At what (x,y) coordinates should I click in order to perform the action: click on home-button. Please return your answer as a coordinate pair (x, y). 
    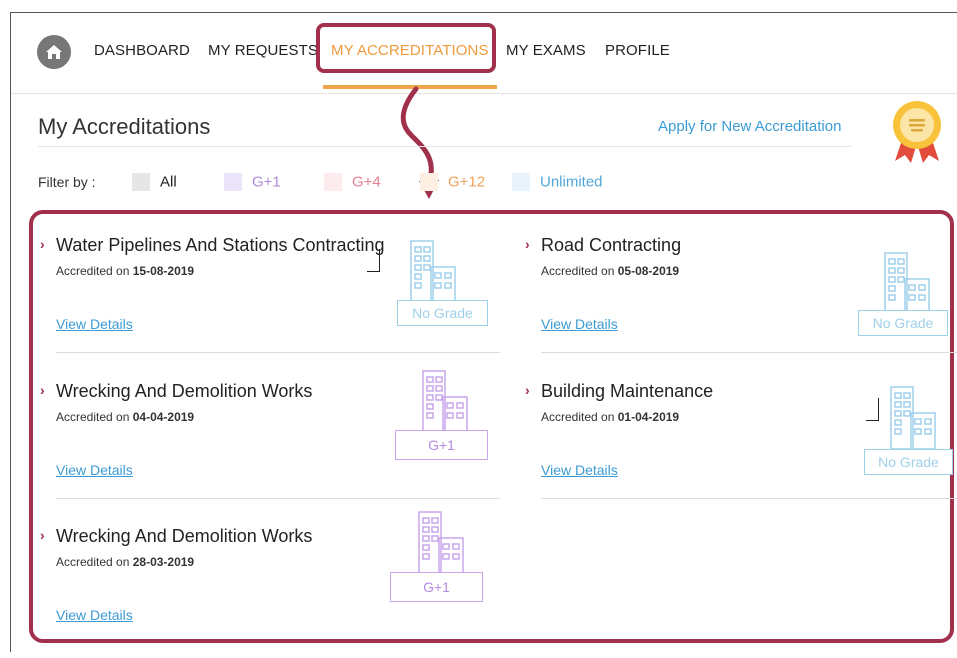
    Looking at the image, I should click on (54, 52).